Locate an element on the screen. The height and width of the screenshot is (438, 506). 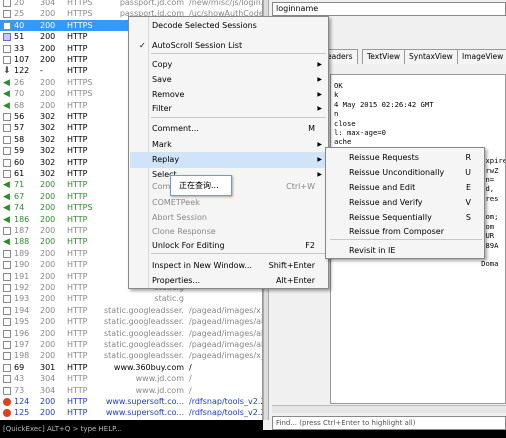
submenu-item-reissue-requests: Reissue Requests R is located at coordinates (405, 158).